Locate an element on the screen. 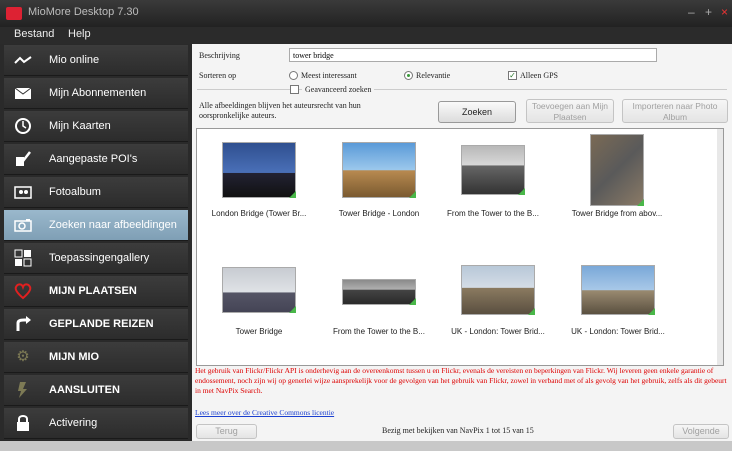  menu-bar: Bestand Help is located at coordinates (366, 35).